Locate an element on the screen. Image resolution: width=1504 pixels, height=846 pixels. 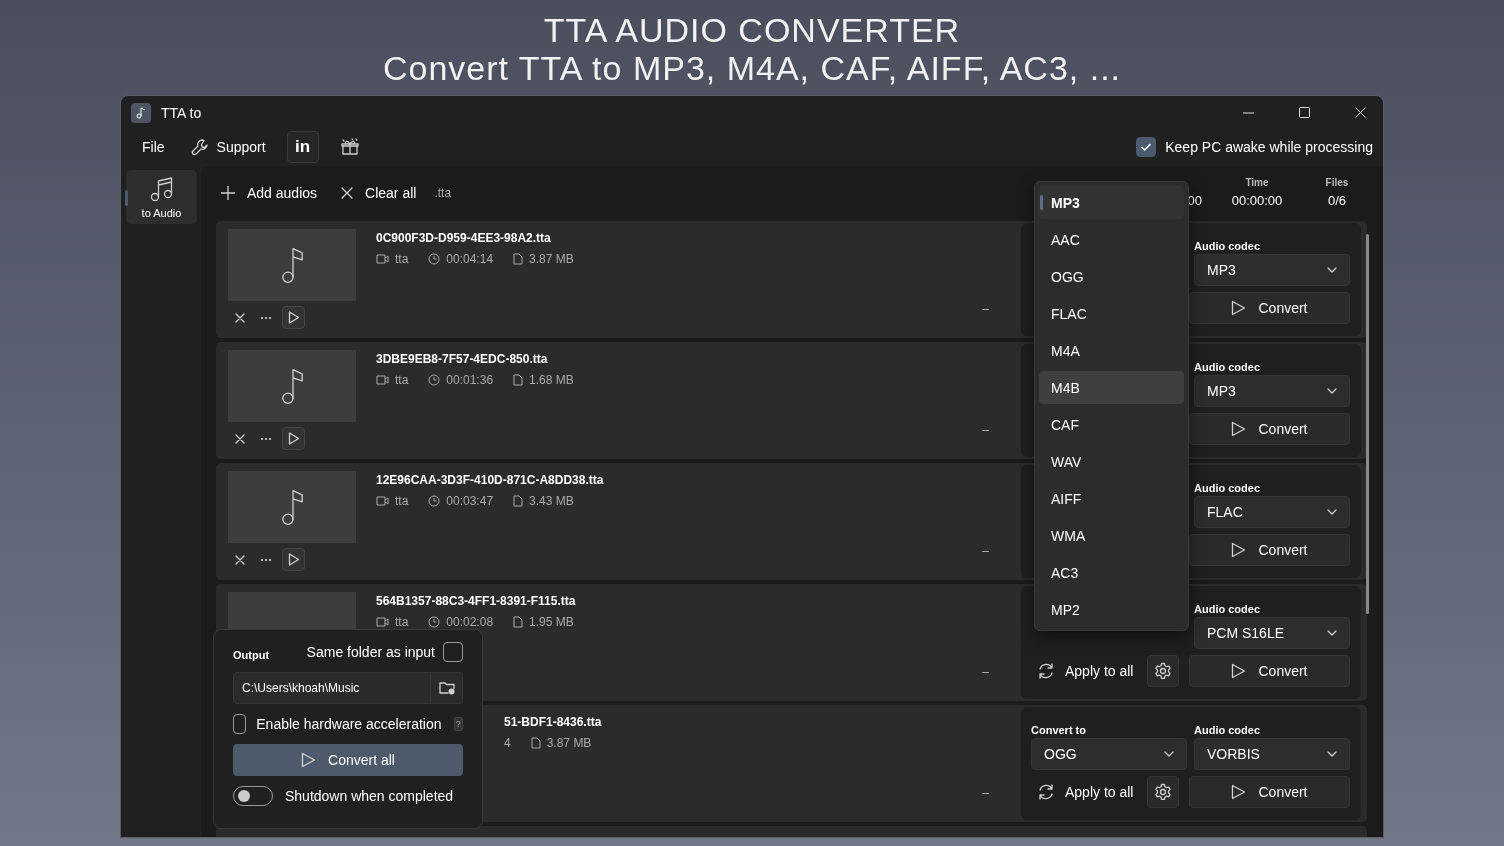
file-size: 3.87 MB is located at coordinates (551, 259).